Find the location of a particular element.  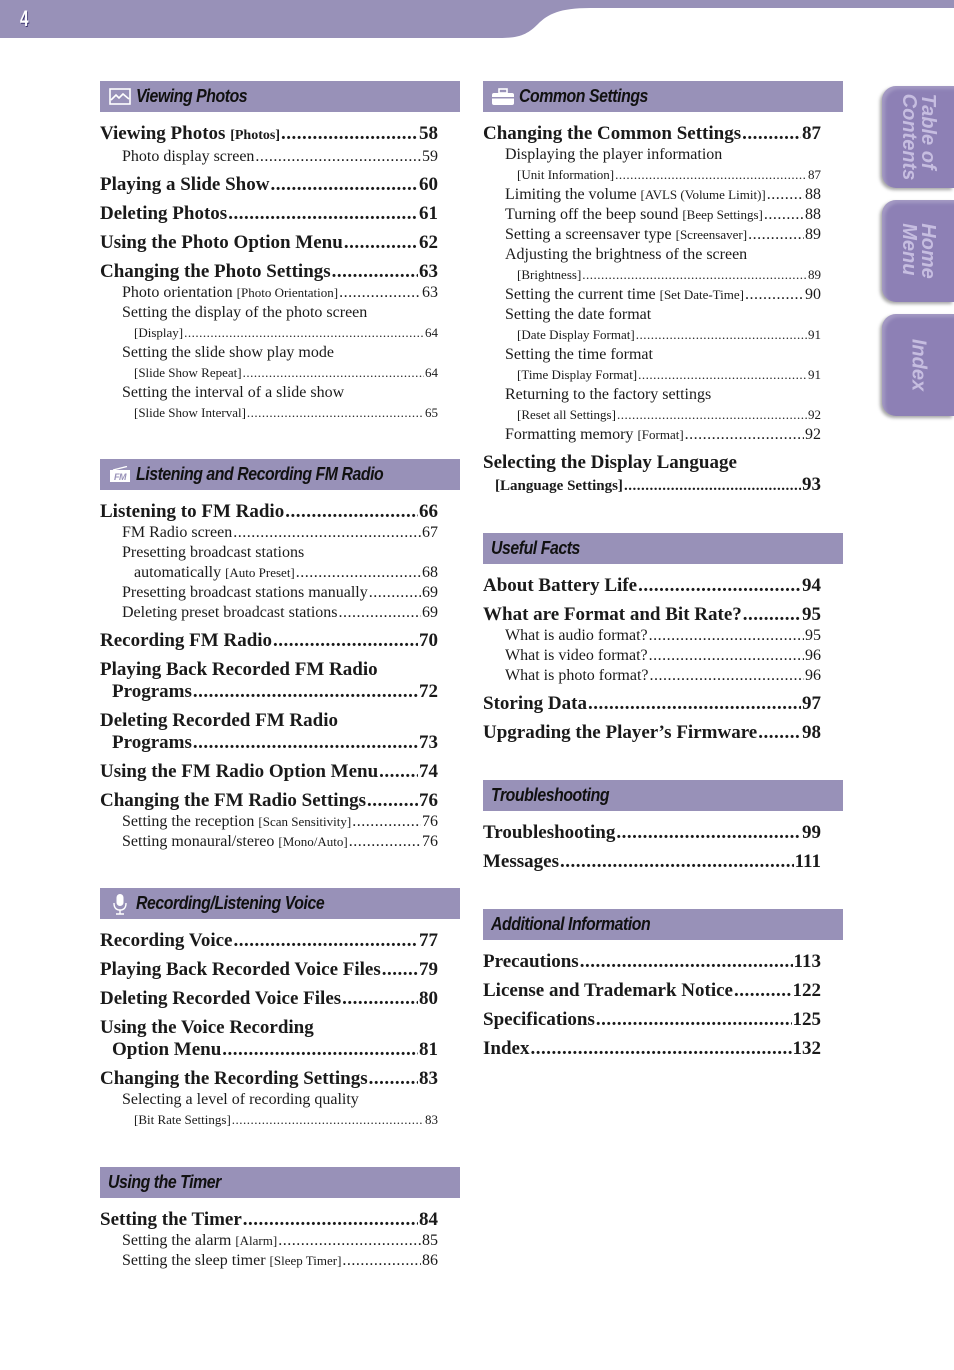

toc-subentry: What is audio format?95 is located at coordinates (652, 636).